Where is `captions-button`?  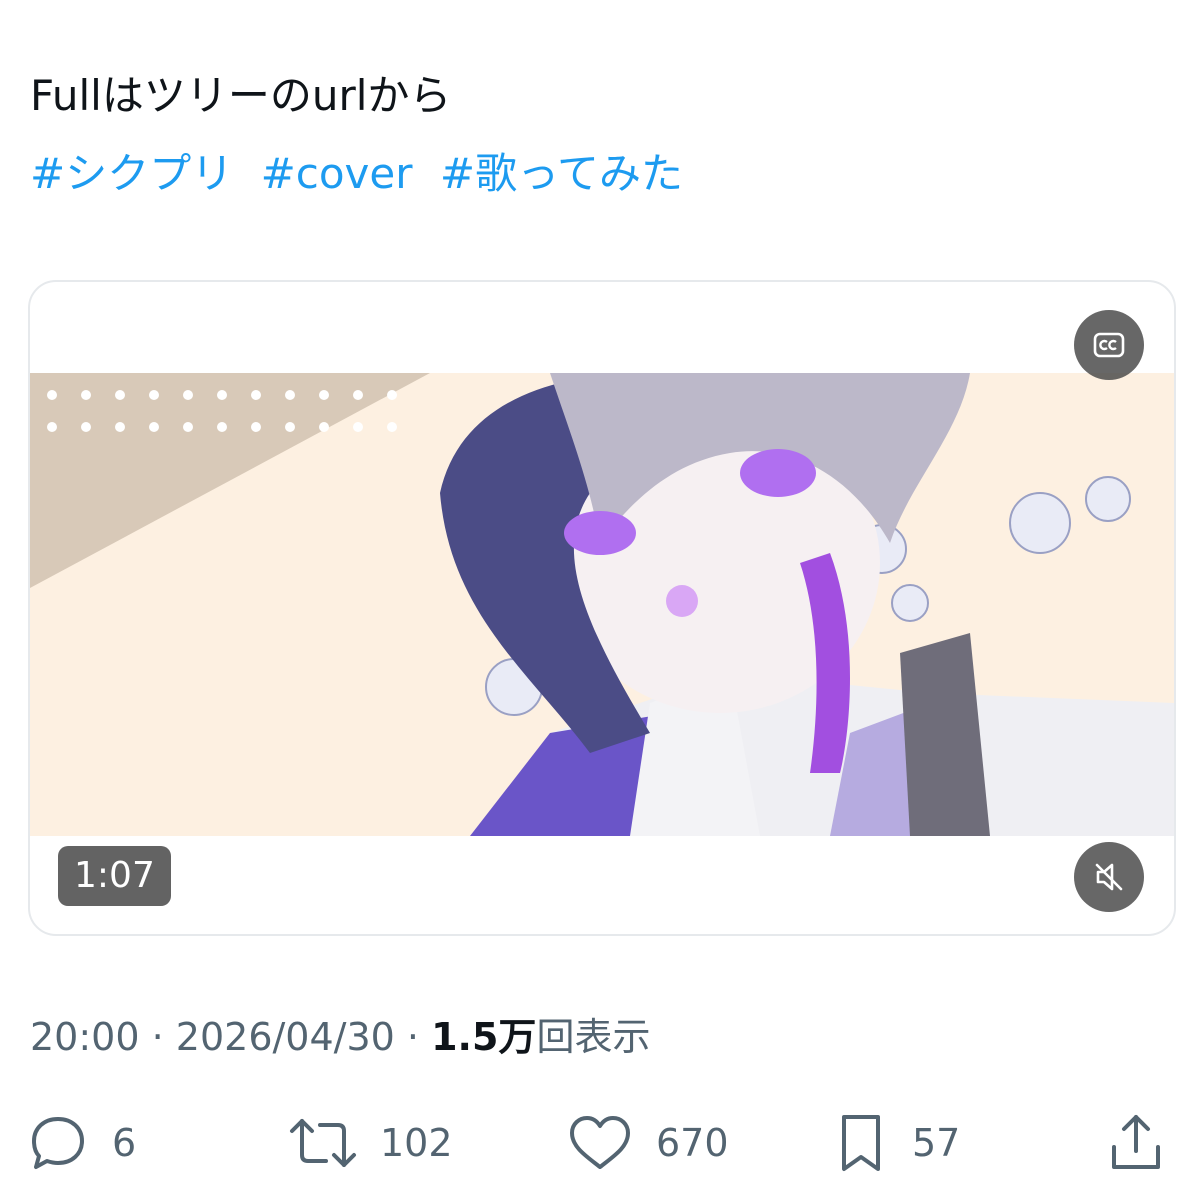 captions-button is located at coordinates (1109, 345).